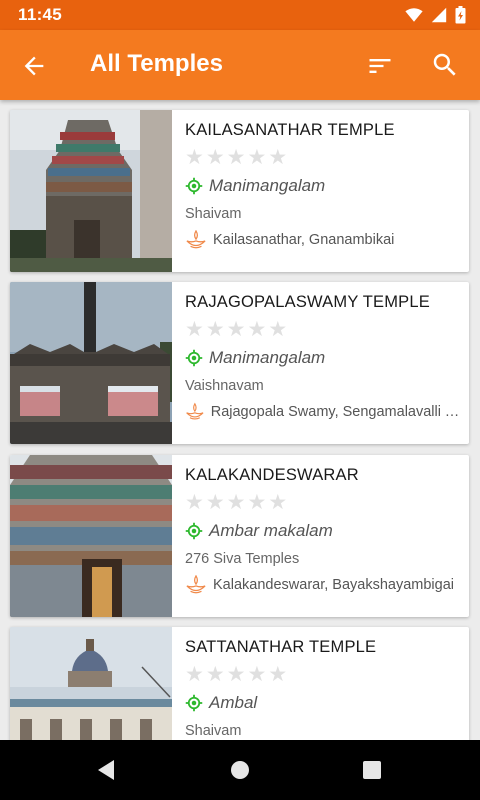  I want to click on status-icons, so click(435, 15).